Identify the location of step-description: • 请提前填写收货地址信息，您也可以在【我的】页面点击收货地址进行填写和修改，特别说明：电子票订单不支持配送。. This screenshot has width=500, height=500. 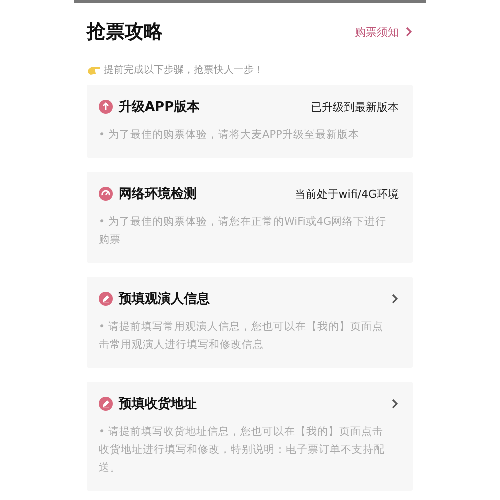
(242, 450).